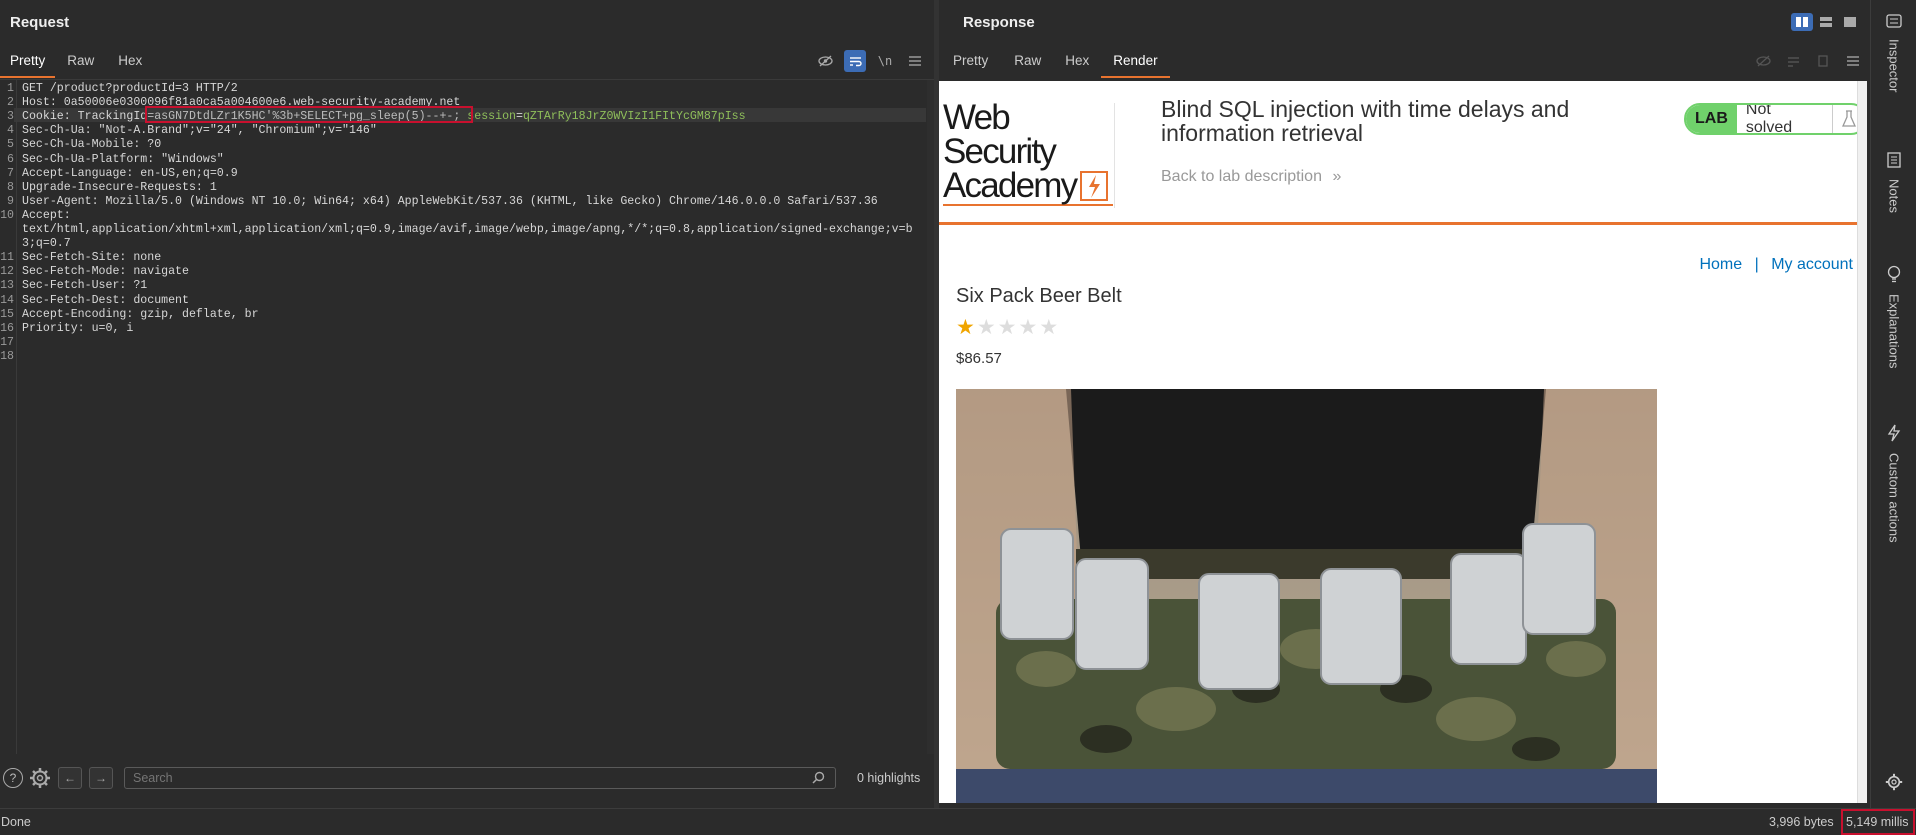 This screenshot has width=1916, height=835. I want to click on header-accent-bar, so click(1403, 223).